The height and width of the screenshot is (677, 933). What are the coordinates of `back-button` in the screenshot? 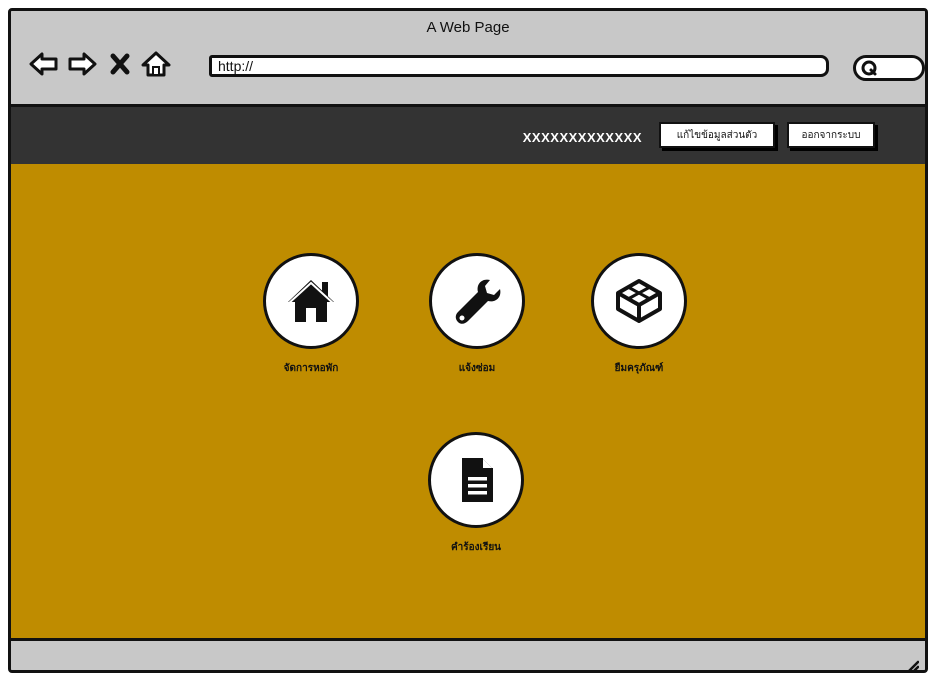 It's located at (44, 64).